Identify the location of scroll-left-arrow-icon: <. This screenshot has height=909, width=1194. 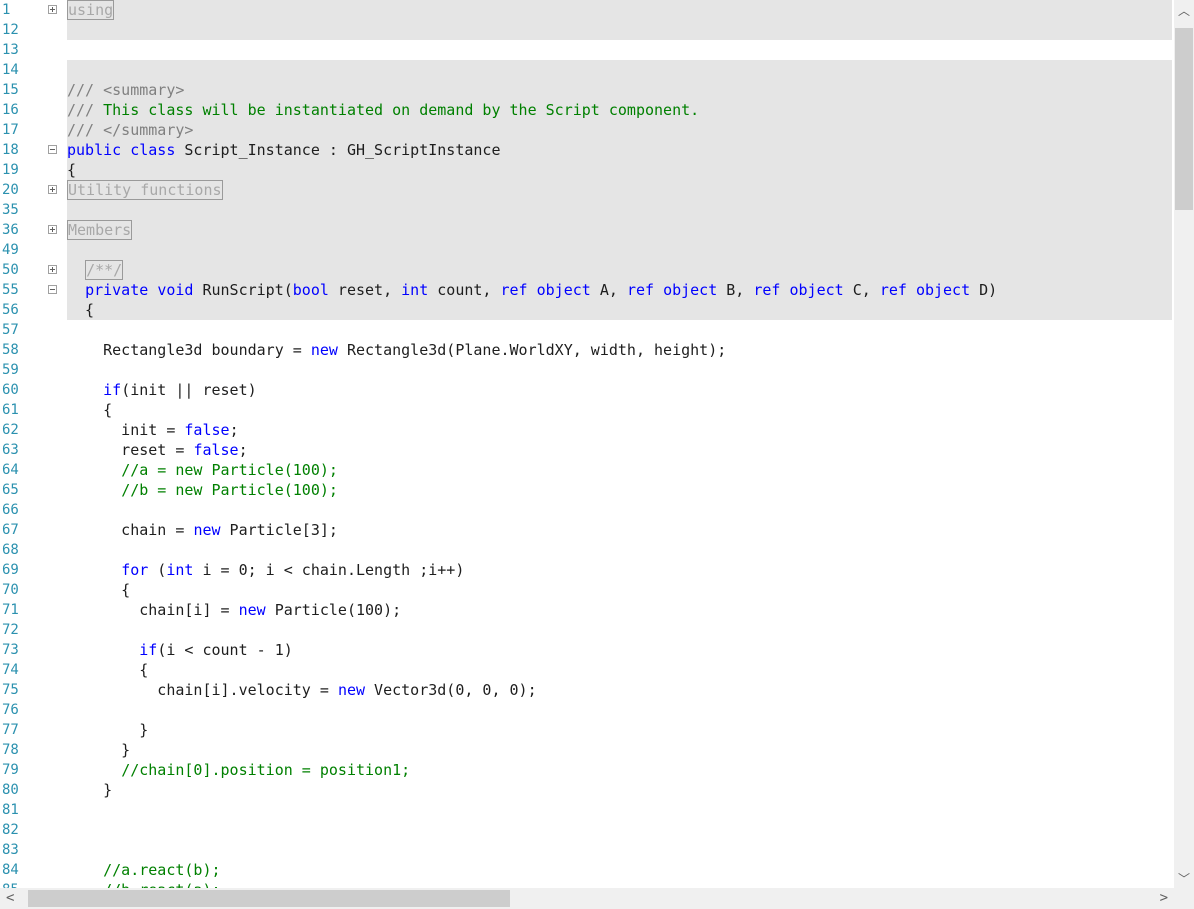
(13, 898).